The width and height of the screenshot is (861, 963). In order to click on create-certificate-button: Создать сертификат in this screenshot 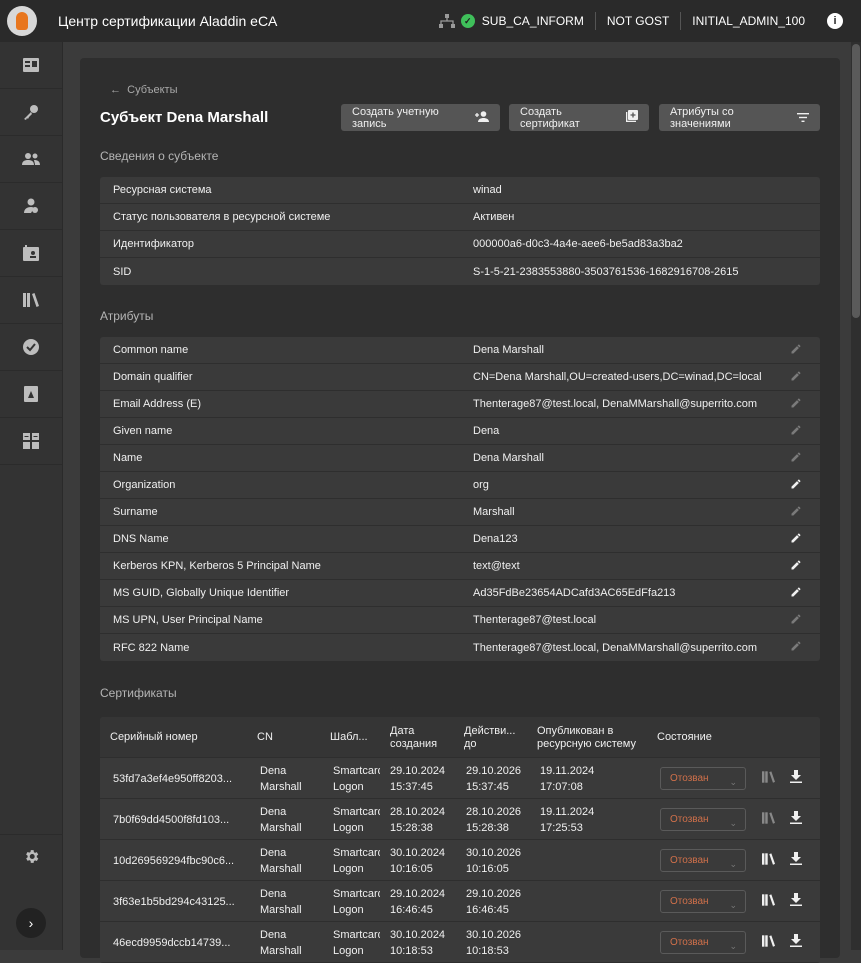, I will do `click(579, 117)`.